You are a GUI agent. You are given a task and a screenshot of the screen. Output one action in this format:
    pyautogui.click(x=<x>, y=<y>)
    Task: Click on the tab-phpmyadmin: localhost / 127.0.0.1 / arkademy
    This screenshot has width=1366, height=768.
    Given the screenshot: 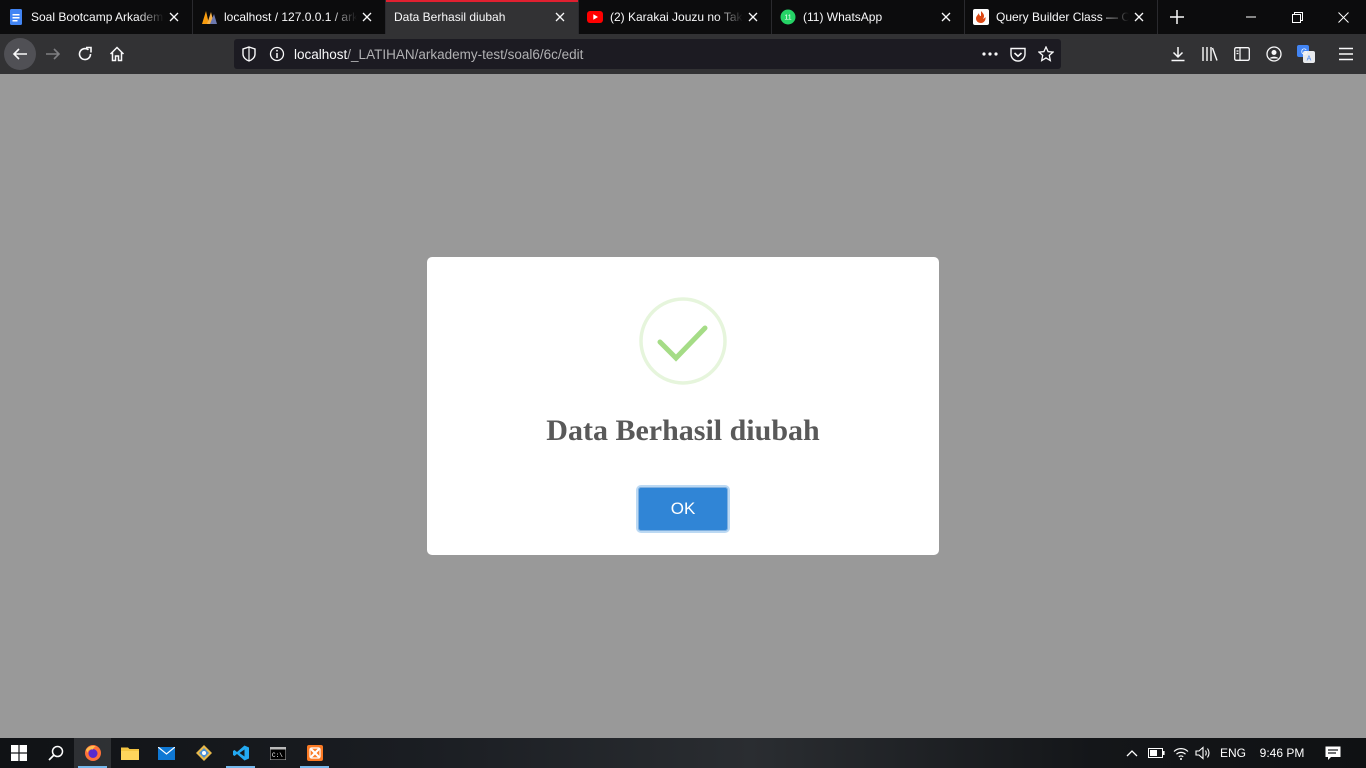 What is the action you would take?
    pyautogui.click(x=289, y=17)
    